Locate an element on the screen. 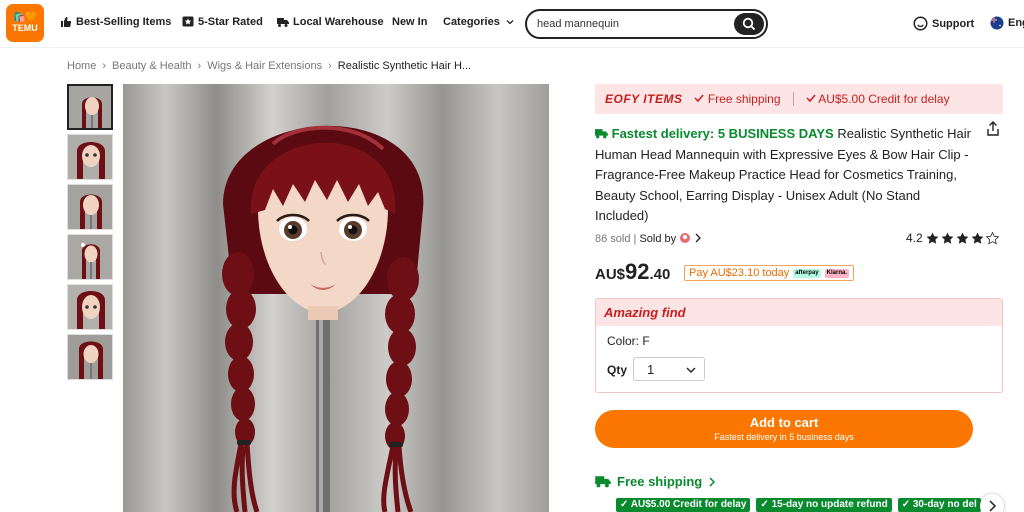 This screenshot has height=512, width=1024. search-bar: head mannequin is located at coordinates (646, 24).